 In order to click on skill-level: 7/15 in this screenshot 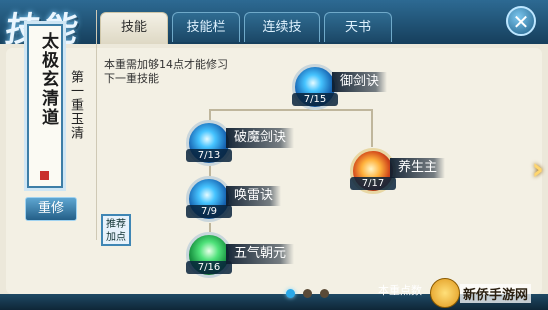, I will do `click(315, 99)`.